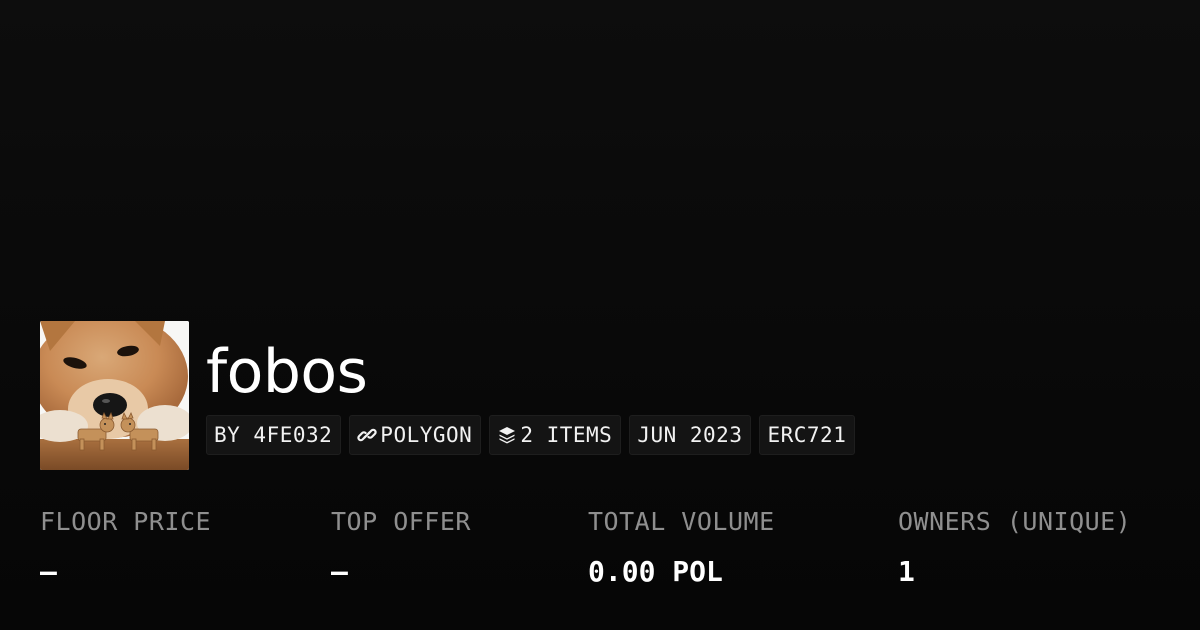  I want to click on total-volume-value: 0.00 POL, so click(655, 571).